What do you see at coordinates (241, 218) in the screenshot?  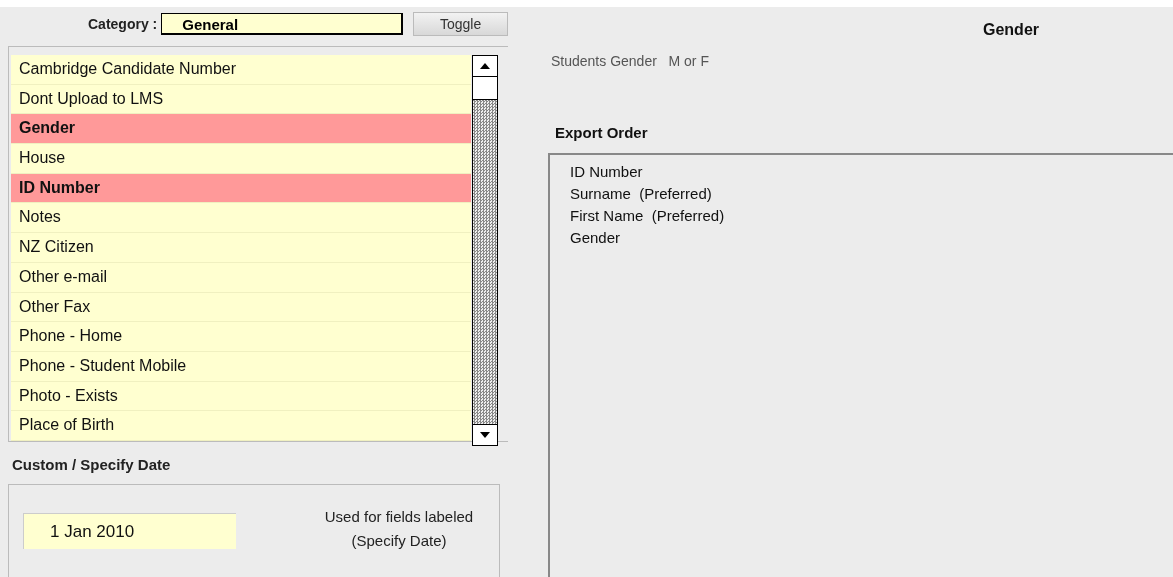 I see `field-item: Notes` at bounding box center [241, 218].